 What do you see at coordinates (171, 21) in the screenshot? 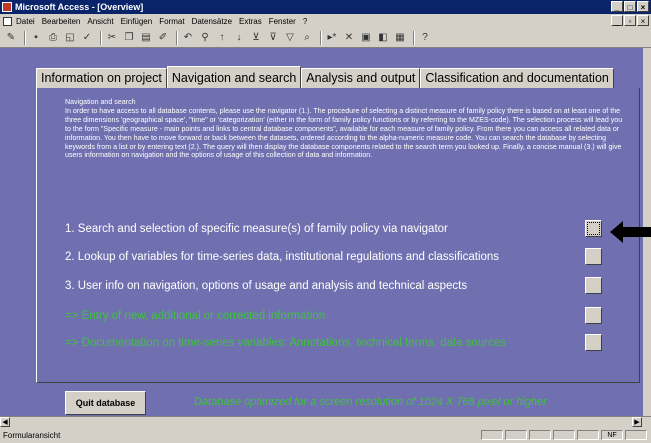
I see `menu-format: Format` at bounding box center [171, 21].